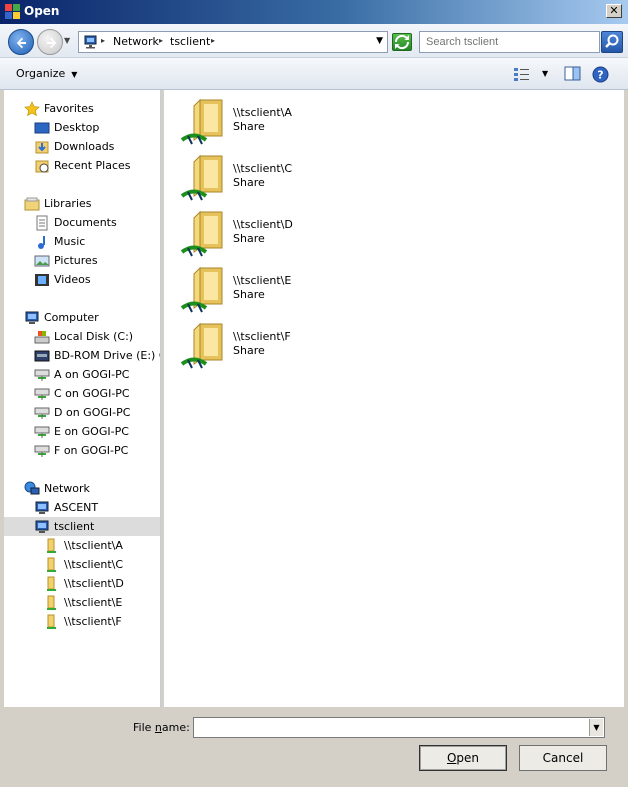 The height and width of the screenshot is (787, 628). Describe the element at coordinates (76, 260) in the screenshot. I see `nav-pictures-label: Pictures` at that location.